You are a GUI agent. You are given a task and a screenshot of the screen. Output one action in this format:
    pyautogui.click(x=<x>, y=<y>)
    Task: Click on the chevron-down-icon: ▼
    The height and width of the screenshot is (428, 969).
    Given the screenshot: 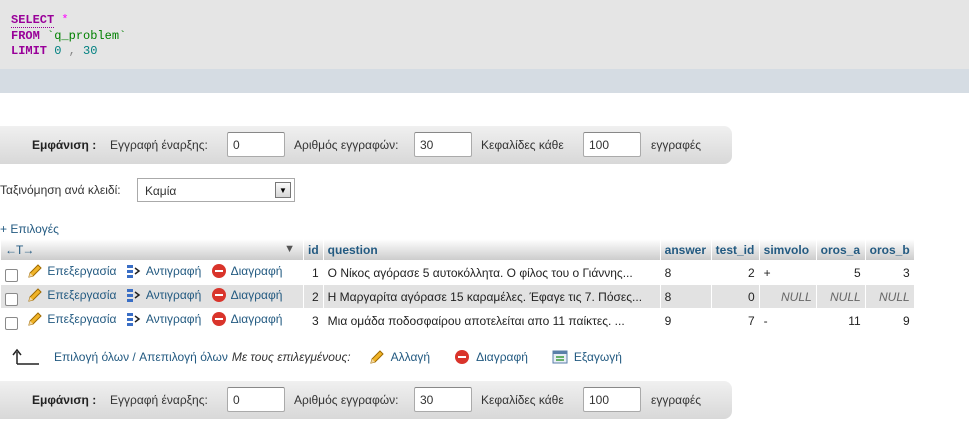 What is the action you would take?
    pyautogui.click(x=283, y=190)
    